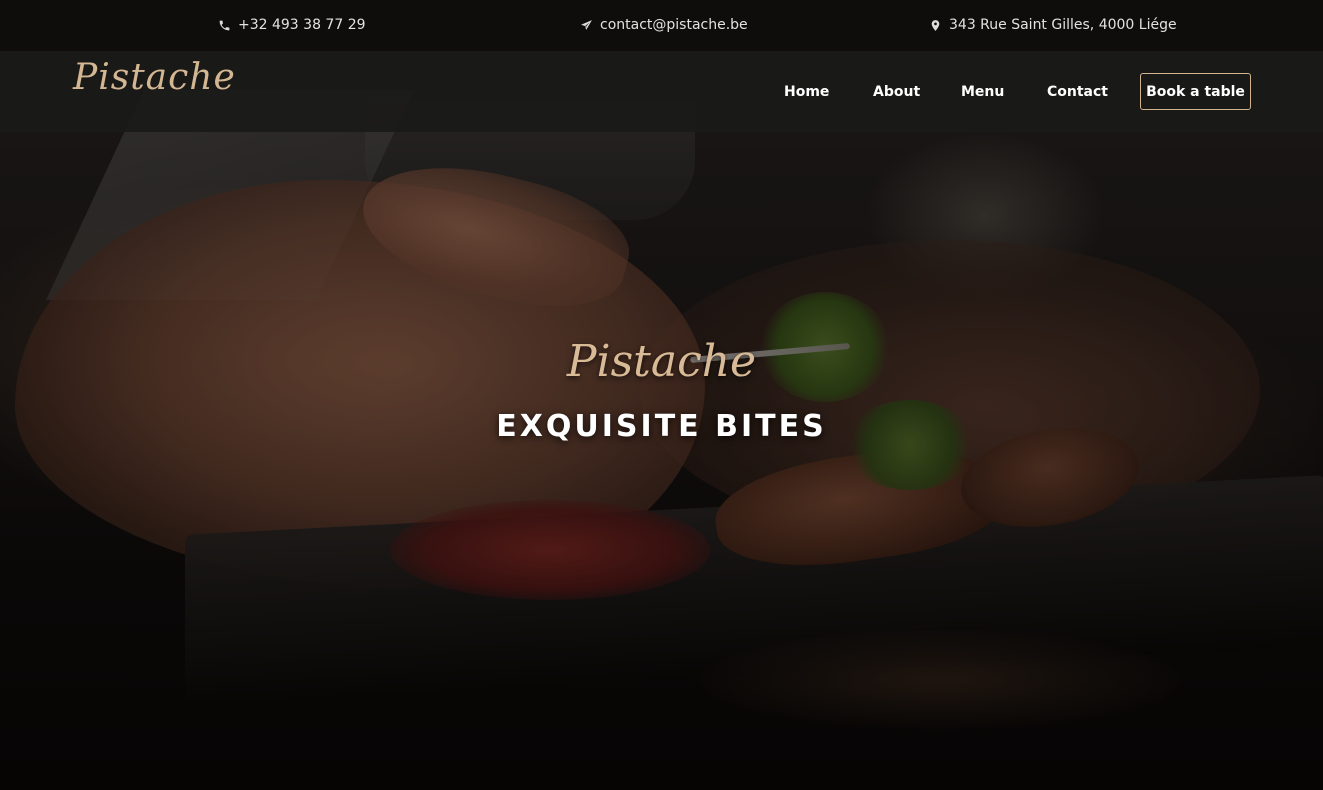 The width and height of the screenshot is (1323, 790). I want to click on street-address: 343 Rue Saint Gilles, 4000 Liége, so click(1063, 25).